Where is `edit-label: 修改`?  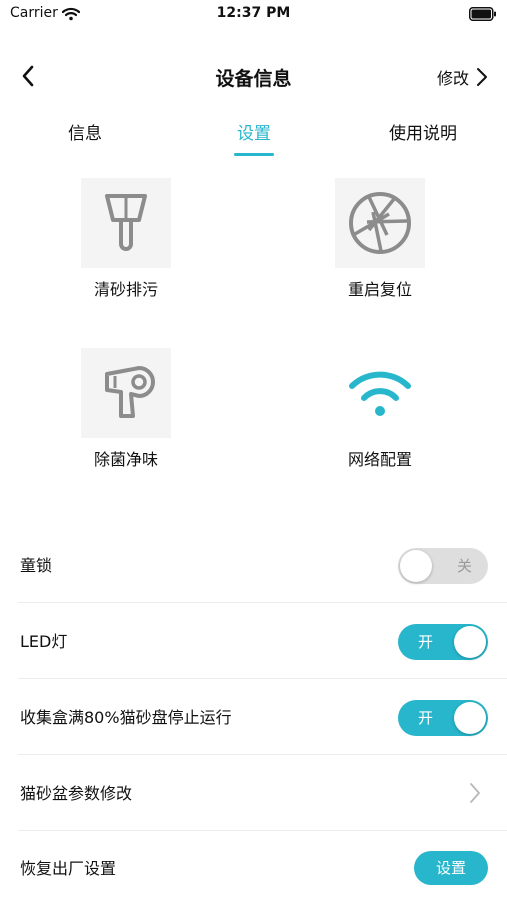
edit-label: 修改 is located at coordinates (452, 78).